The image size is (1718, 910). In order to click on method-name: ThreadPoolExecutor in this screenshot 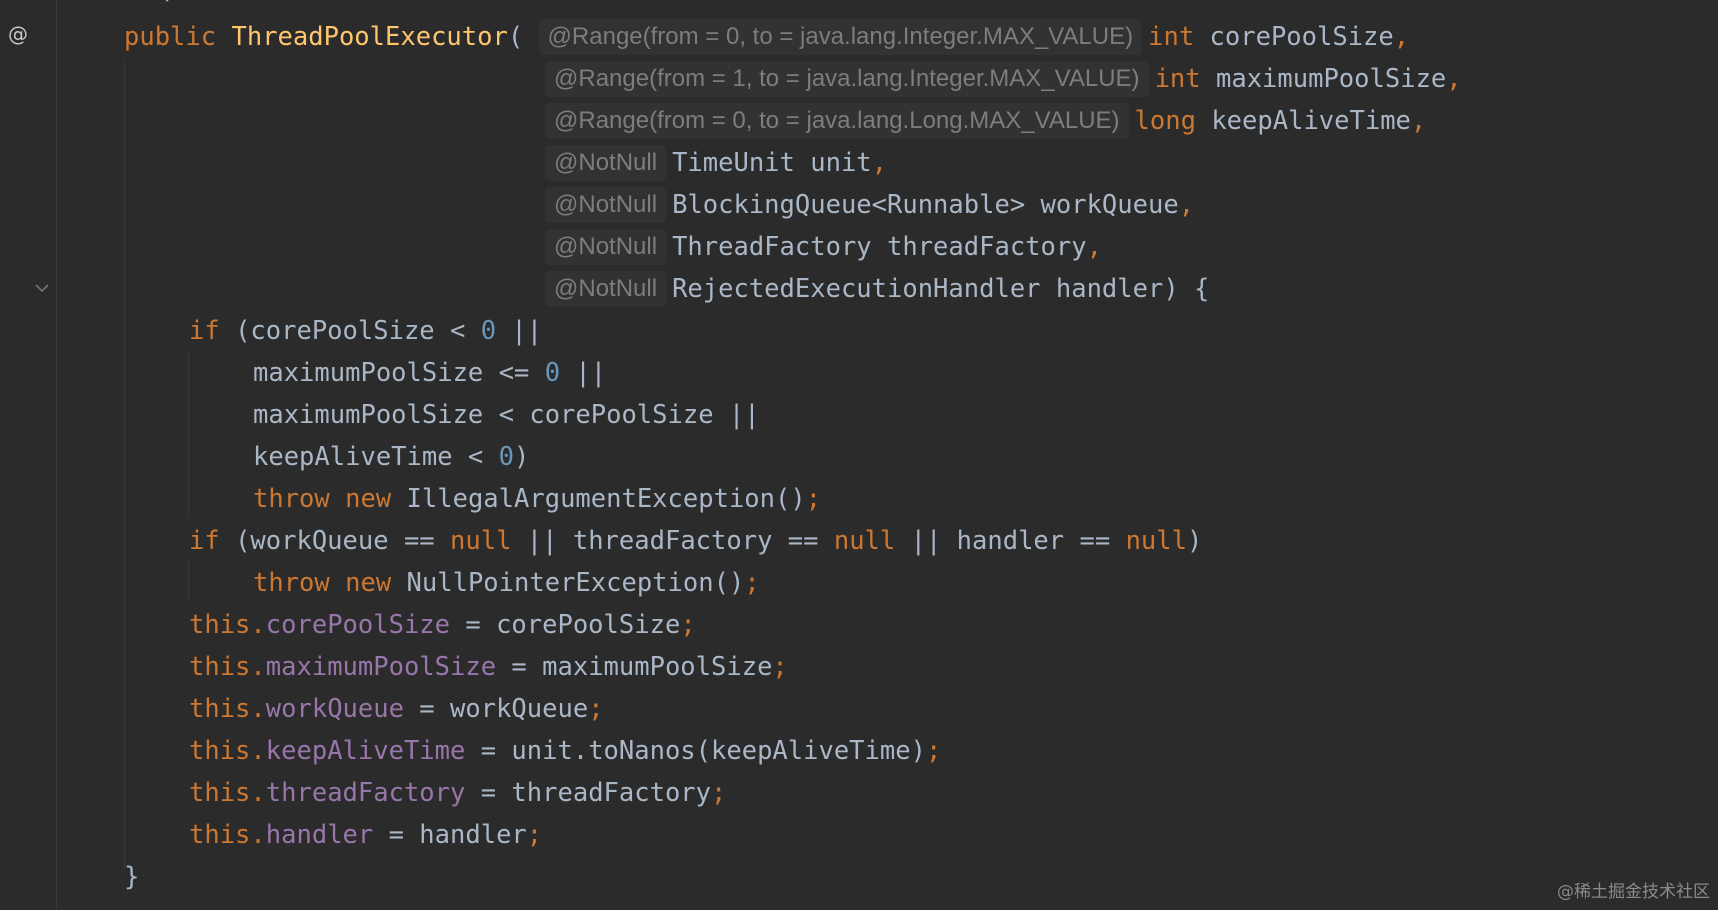, I will do `click(369, 37)`.